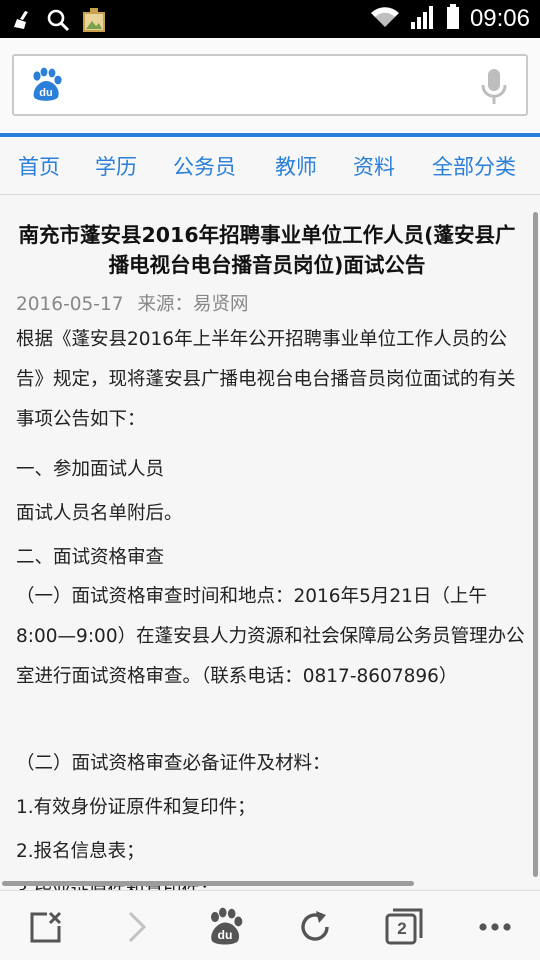 Image resolution: width=540 pixels, height=960 pixels. I want to click on baidu-logo-text: du, so click(45, 93).